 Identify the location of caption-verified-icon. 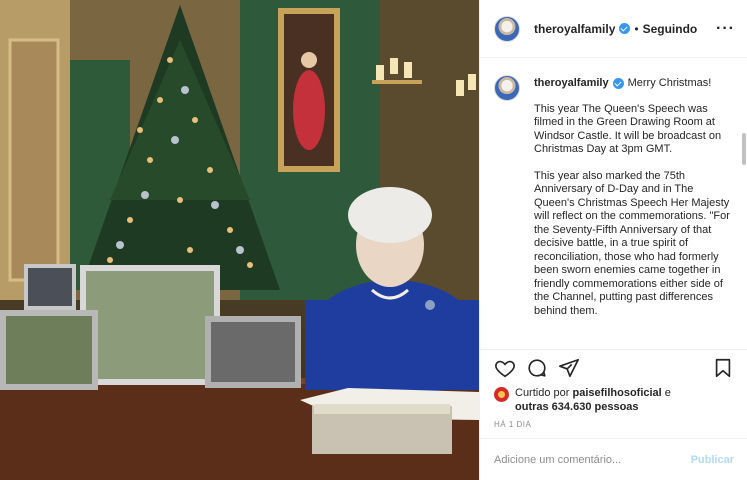
(618, 84).